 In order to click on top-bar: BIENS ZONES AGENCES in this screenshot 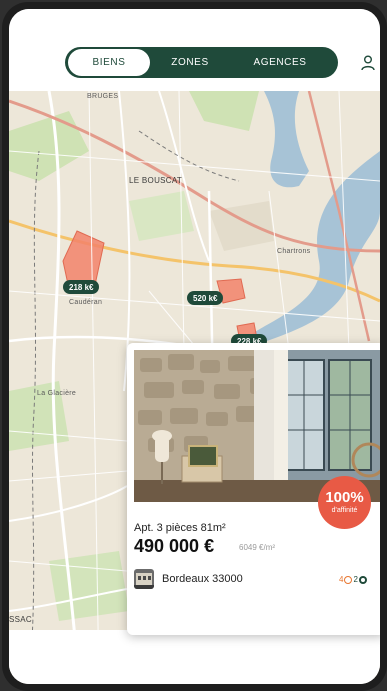, I will do `click(194, 50)`.